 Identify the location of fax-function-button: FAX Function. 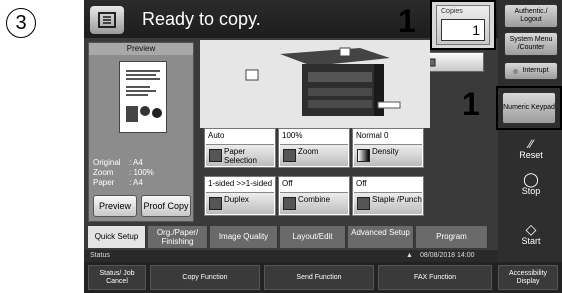
(435, 277).